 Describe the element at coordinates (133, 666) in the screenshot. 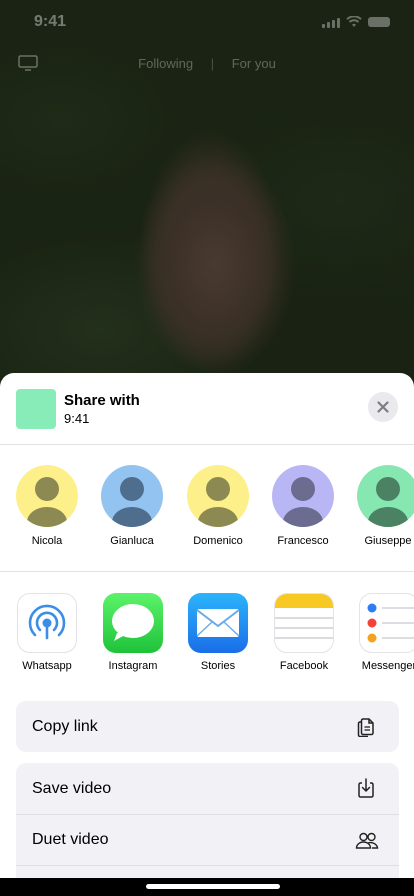

I see `app-name: Instagram` at that location.